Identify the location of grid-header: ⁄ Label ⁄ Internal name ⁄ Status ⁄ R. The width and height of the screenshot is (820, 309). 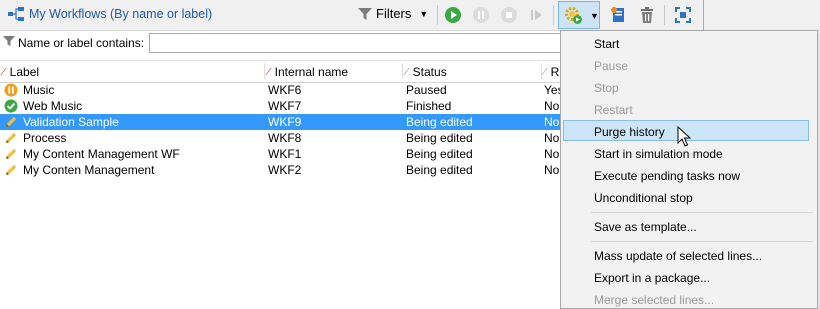
(280, 71).